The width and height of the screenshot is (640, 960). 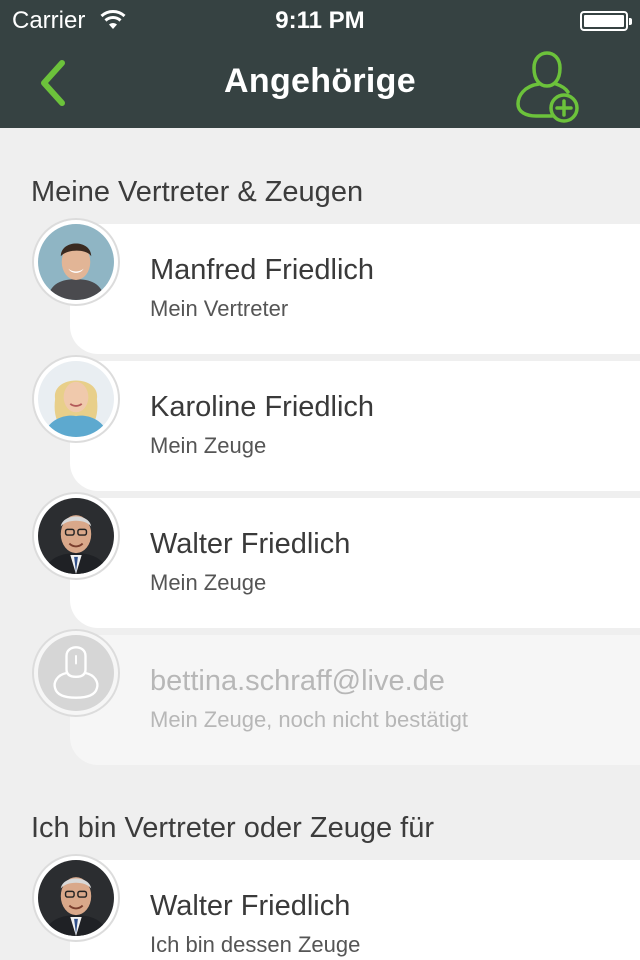 What do you see at coordinates (320, 64) in the screenshot?
I see `navigation-bar: Carrier 9:11 PM Angehörige` at bounding box center [320, 64].